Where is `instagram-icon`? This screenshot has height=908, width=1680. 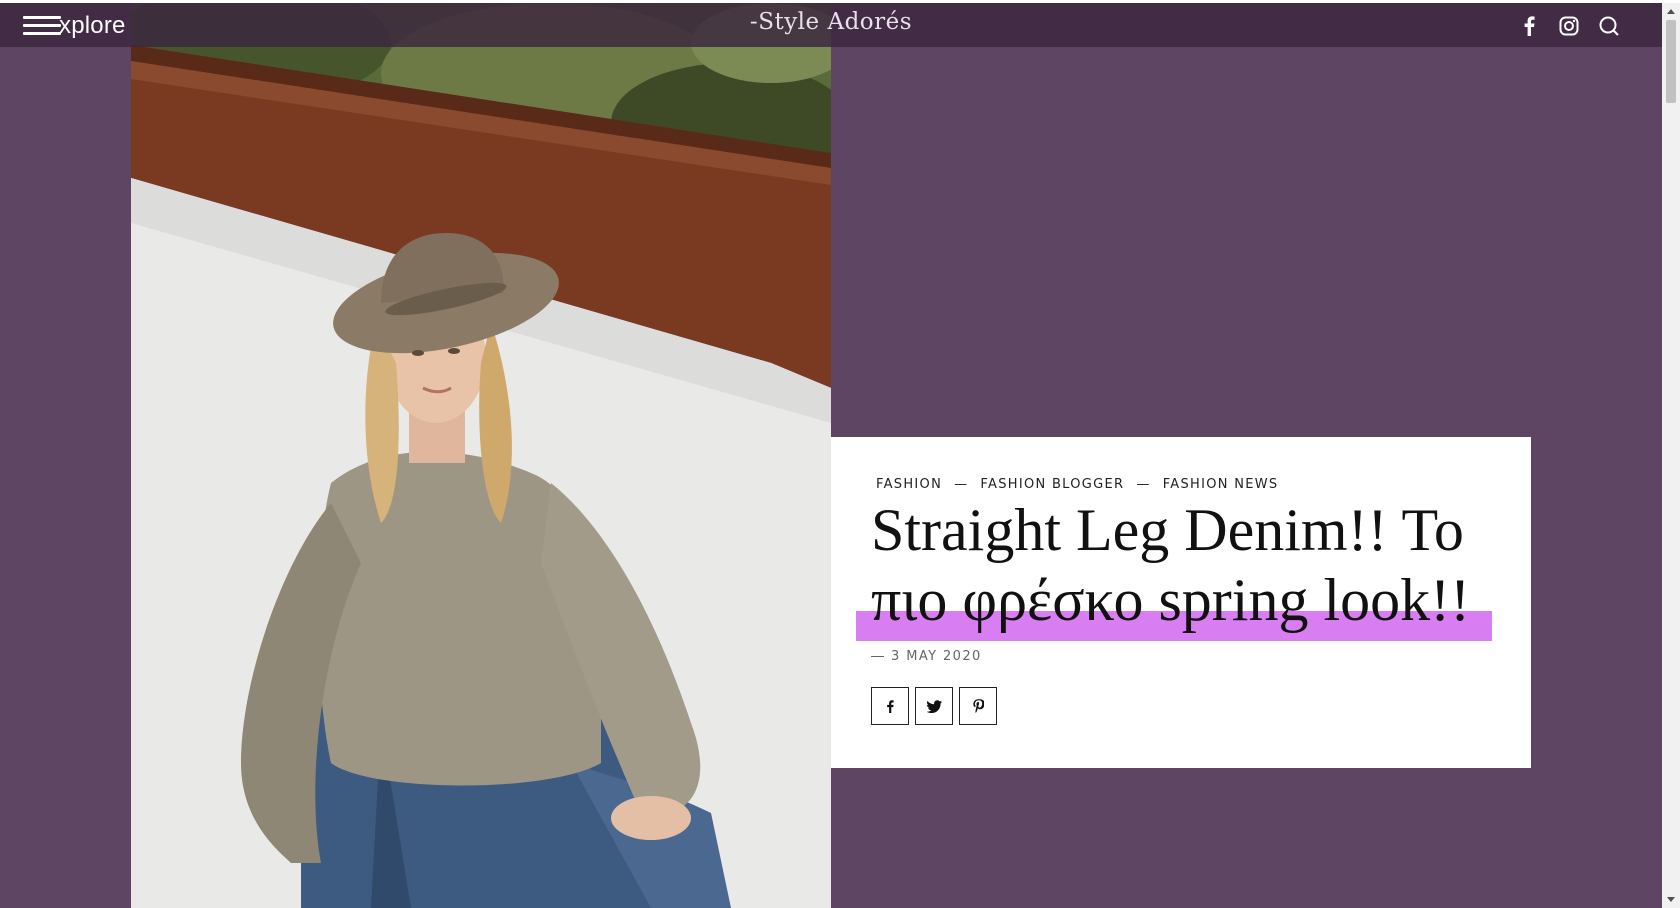
instagram-icon is located at coordinates (1569, 26).